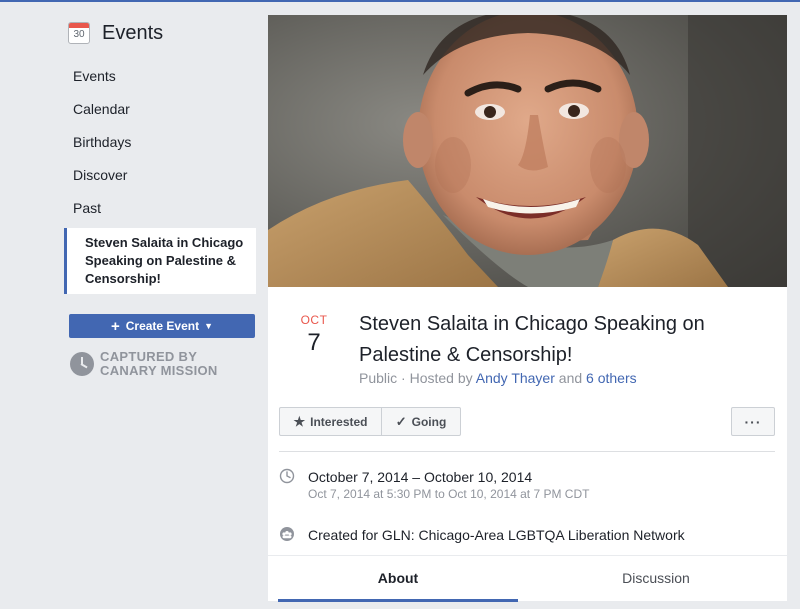  I want to click on actions-divider, so click(527, 451).